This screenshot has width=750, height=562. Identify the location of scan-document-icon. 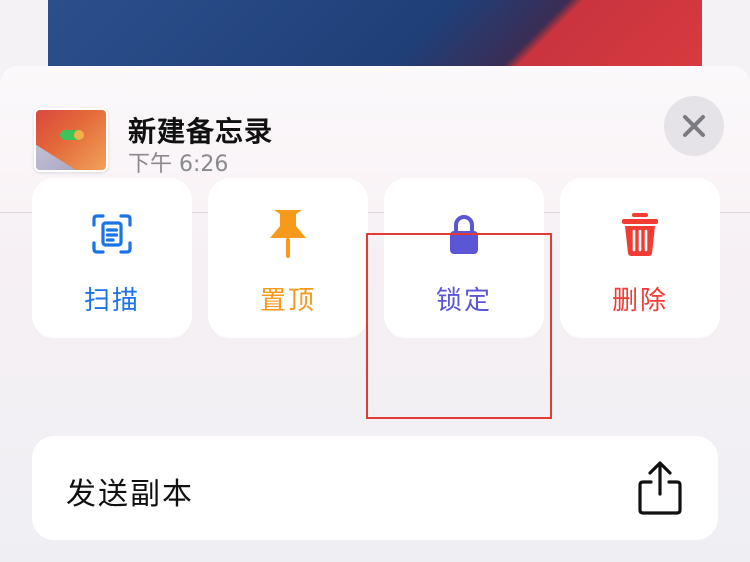
(112, 234).